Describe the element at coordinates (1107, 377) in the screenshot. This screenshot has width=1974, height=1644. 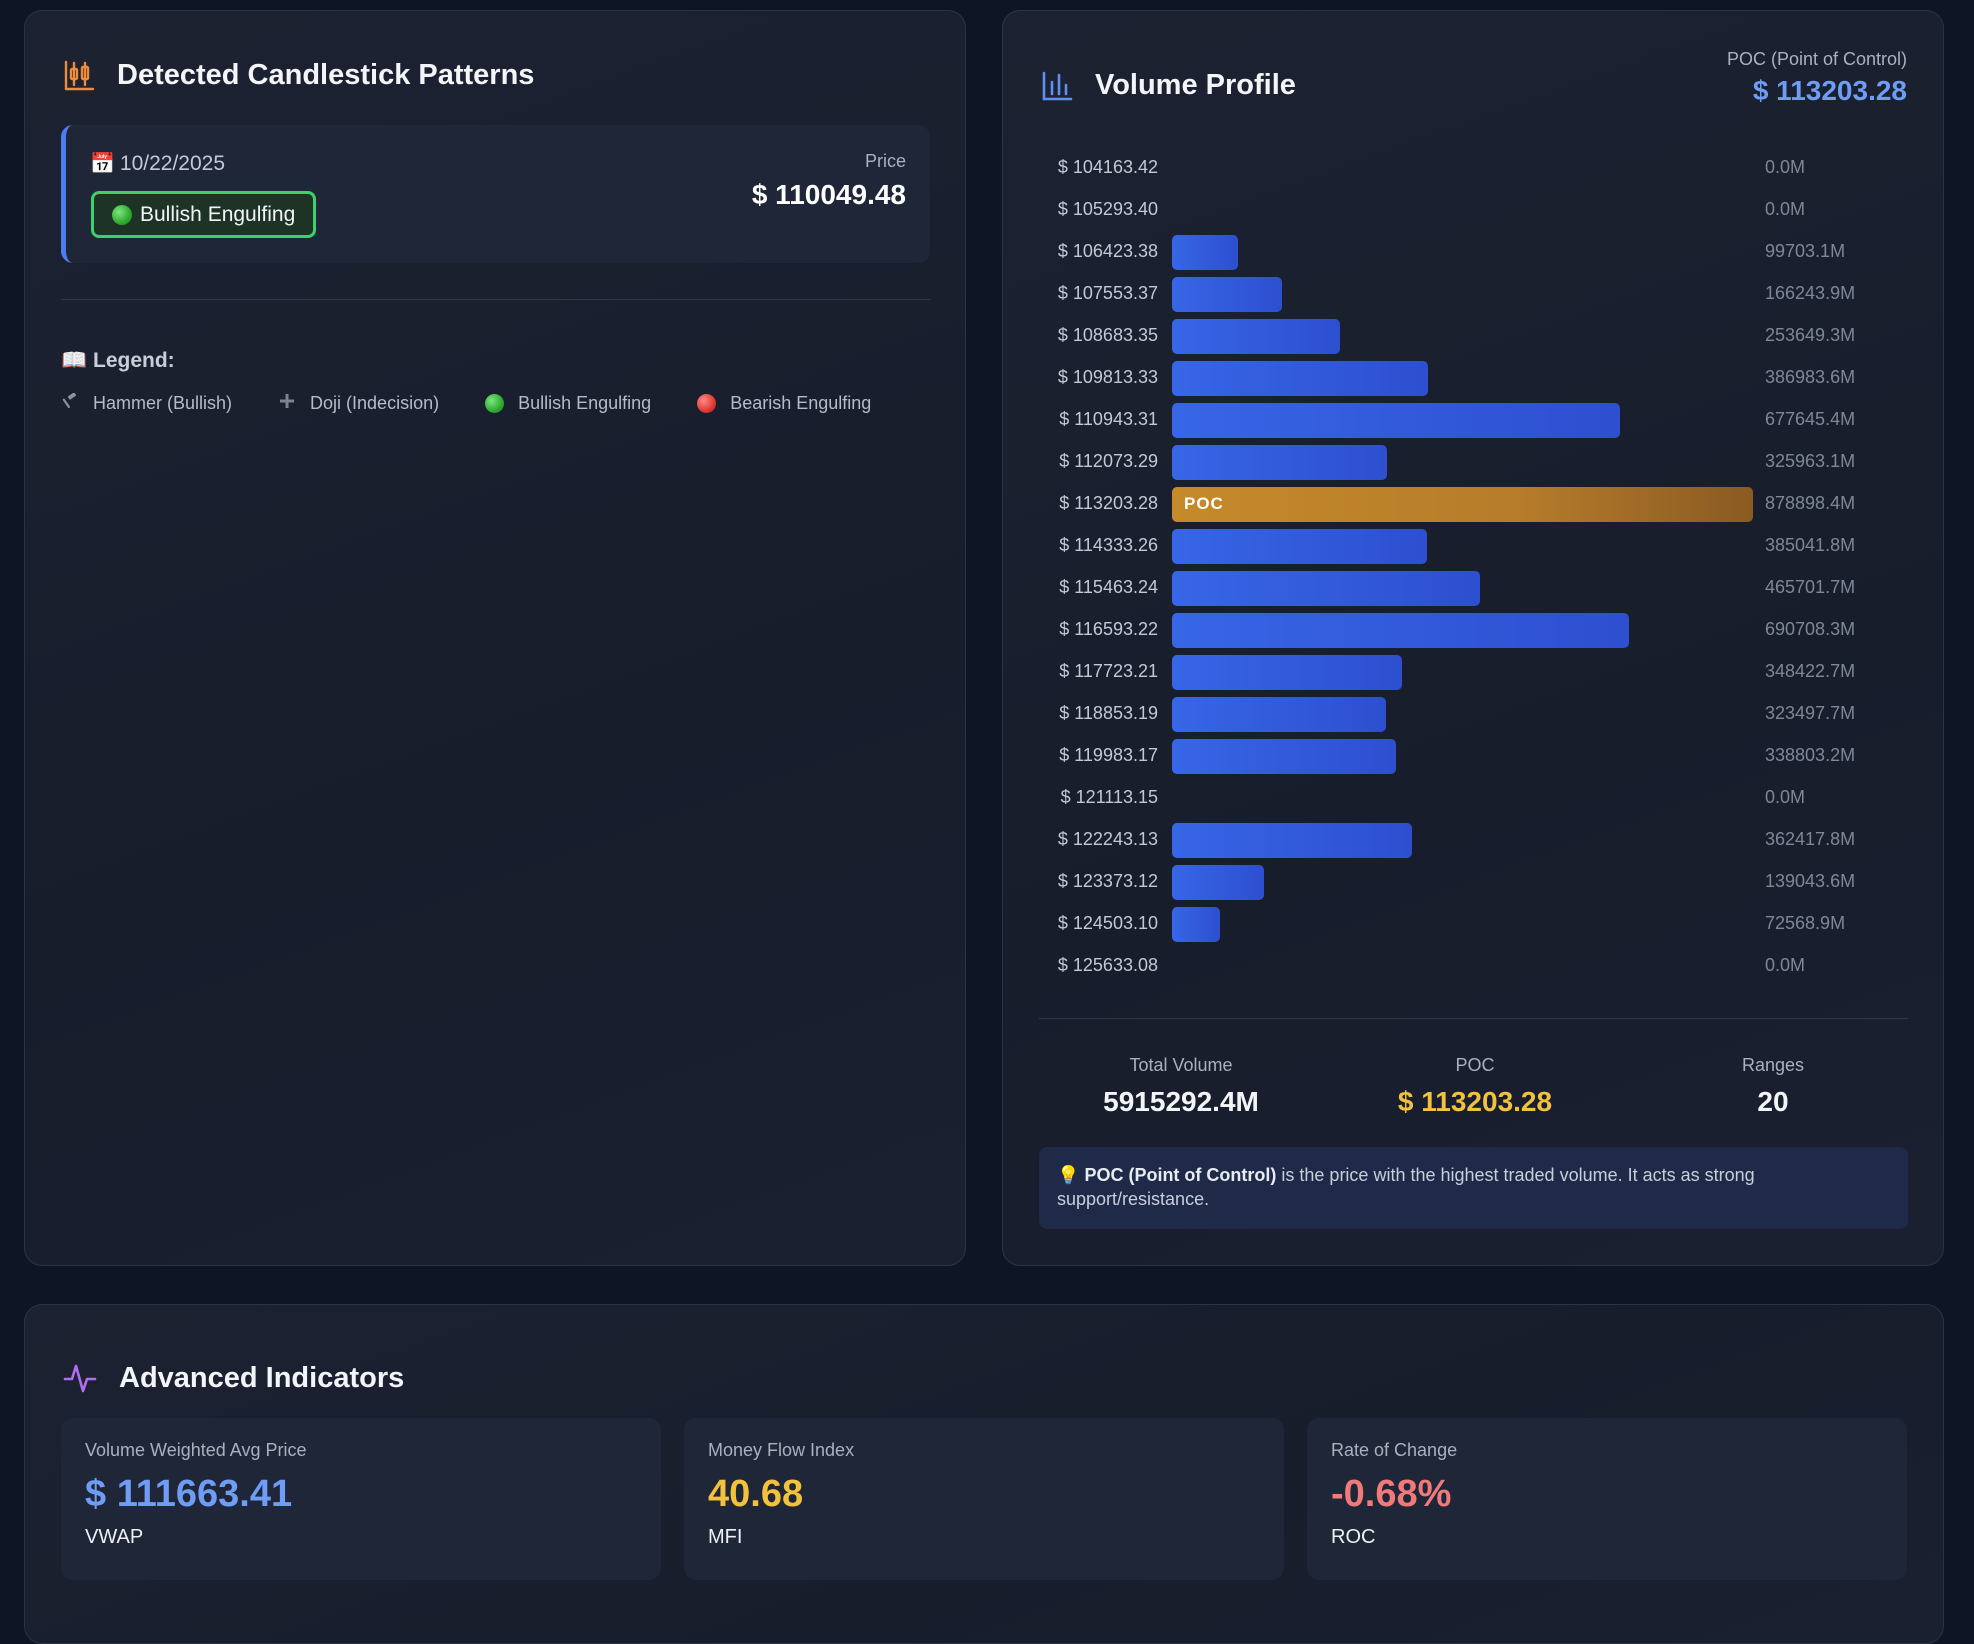
I see `price-level-label: $ 109813.33` at that location.